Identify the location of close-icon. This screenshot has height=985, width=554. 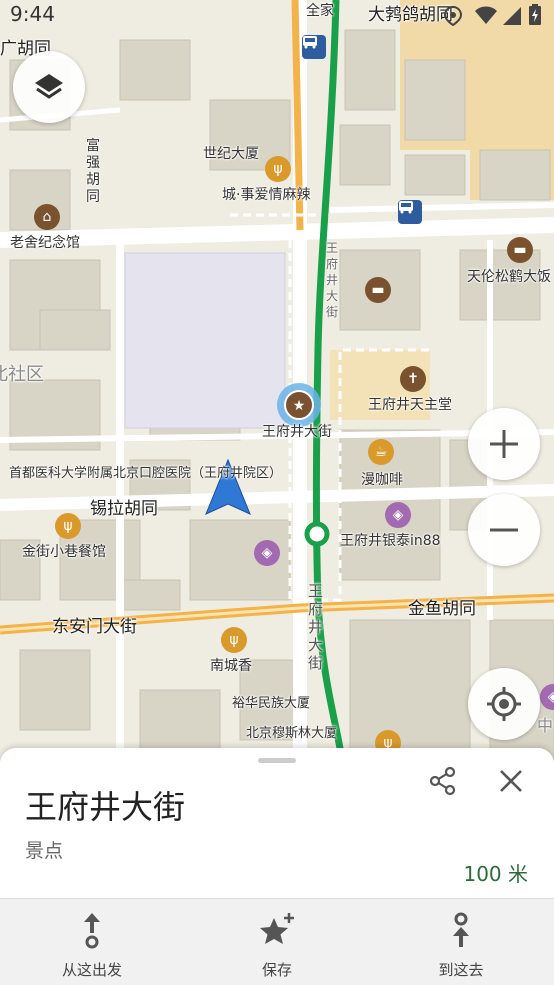
(511, 781).